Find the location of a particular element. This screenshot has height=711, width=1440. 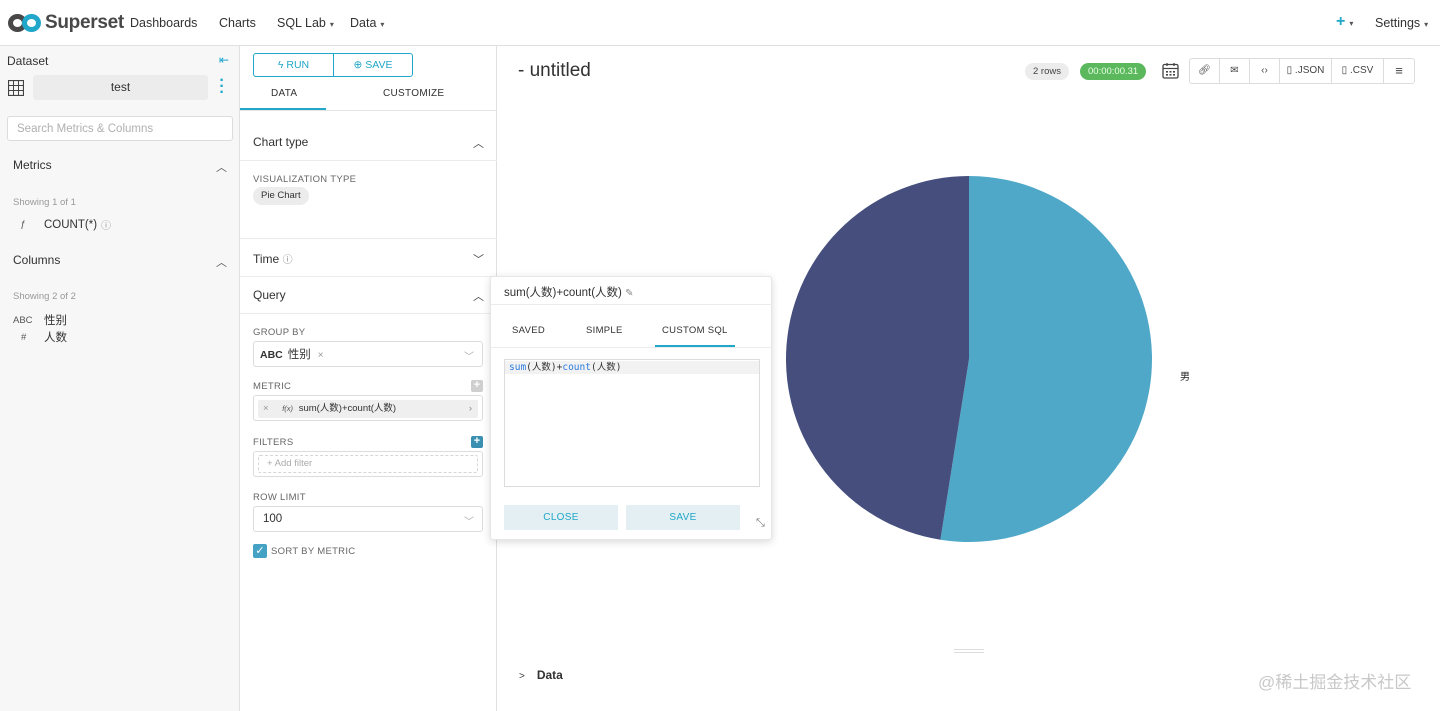

chevron-right-icon: > is located at coordinates (522, 676).